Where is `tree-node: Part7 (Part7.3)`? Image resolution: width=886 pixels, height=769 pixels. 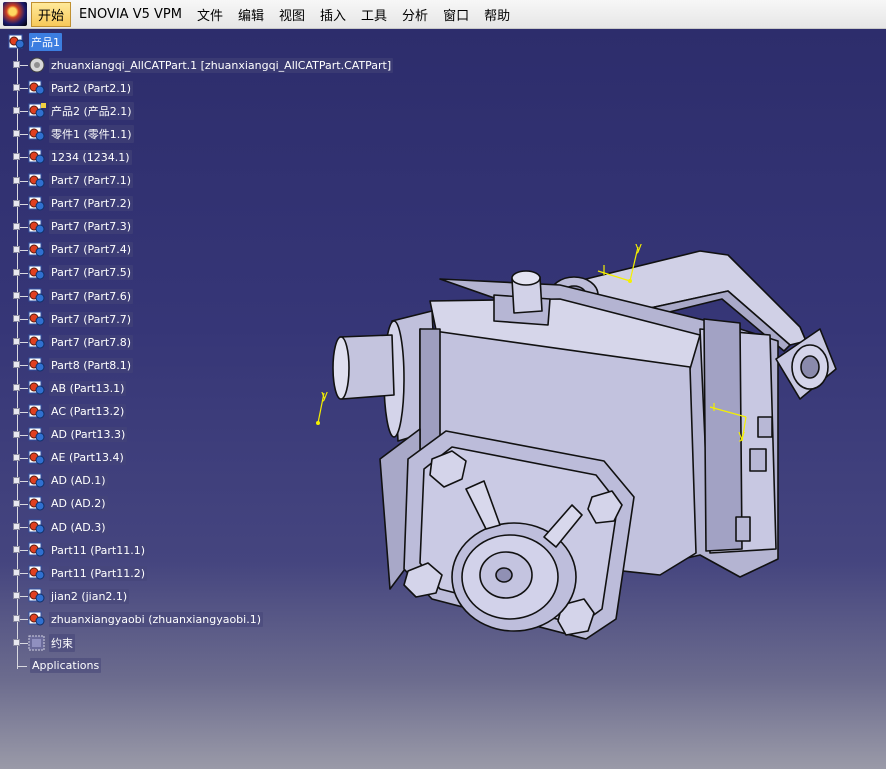
tree-node: Part7 (Part7.3) is located at coordinates (73, 227).